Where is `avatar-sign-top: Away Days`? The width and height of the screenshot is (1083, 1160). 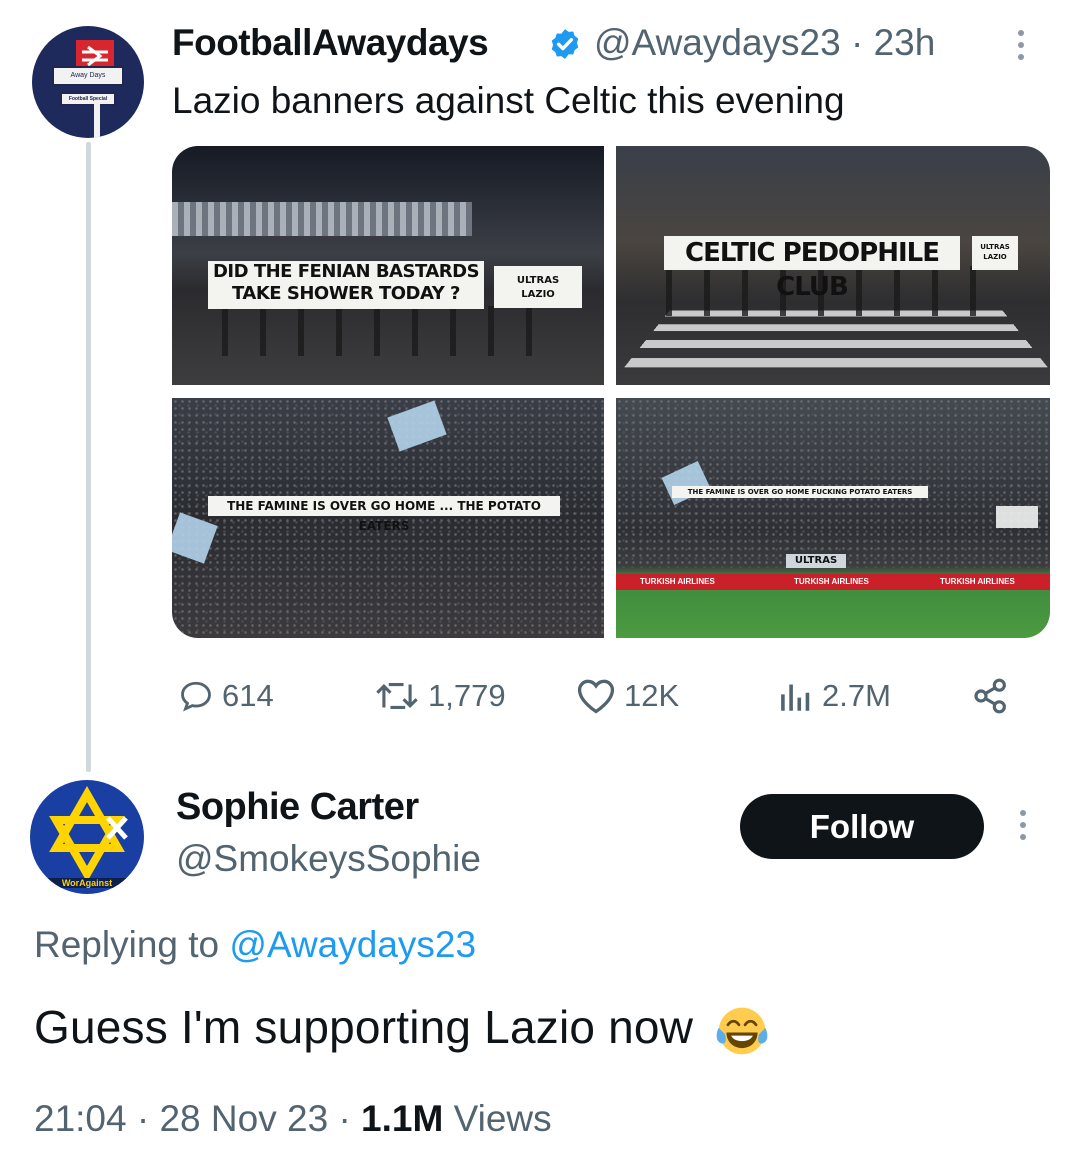 avatar-sign-top: Away Days is located at coordinates (88, 76).